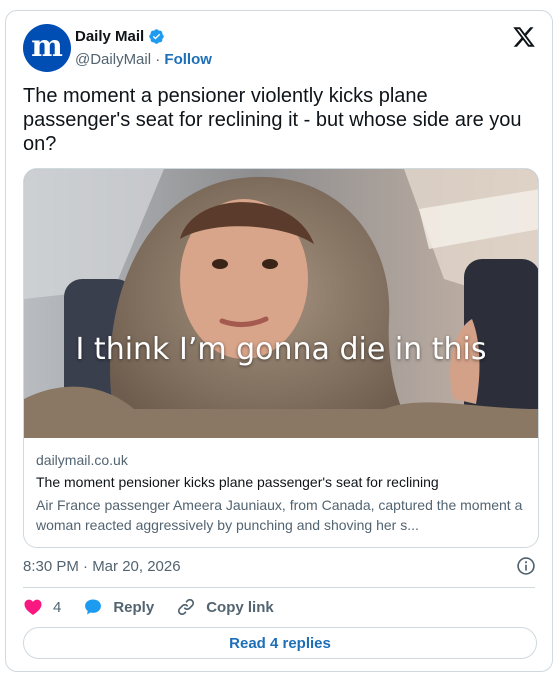 The height and width of the screenshot is (685, 560). Describe the element at coordinates (102, 566) in the screenshot. I see `tweet-timestamp: 8:30 PM · Mar 20, 2026` at that location.